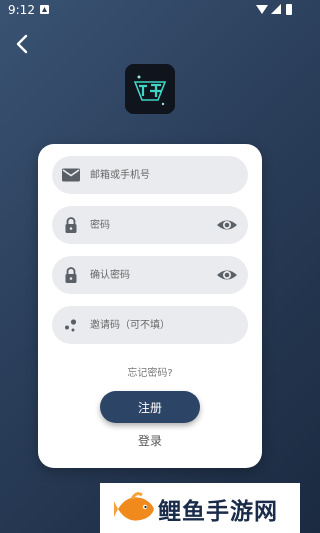 Image resolution: width=320 pixels, height=533 pixels. Describe the element at coordinates (262, 9) in the screenshot. I see `wifi-icon` at that location.